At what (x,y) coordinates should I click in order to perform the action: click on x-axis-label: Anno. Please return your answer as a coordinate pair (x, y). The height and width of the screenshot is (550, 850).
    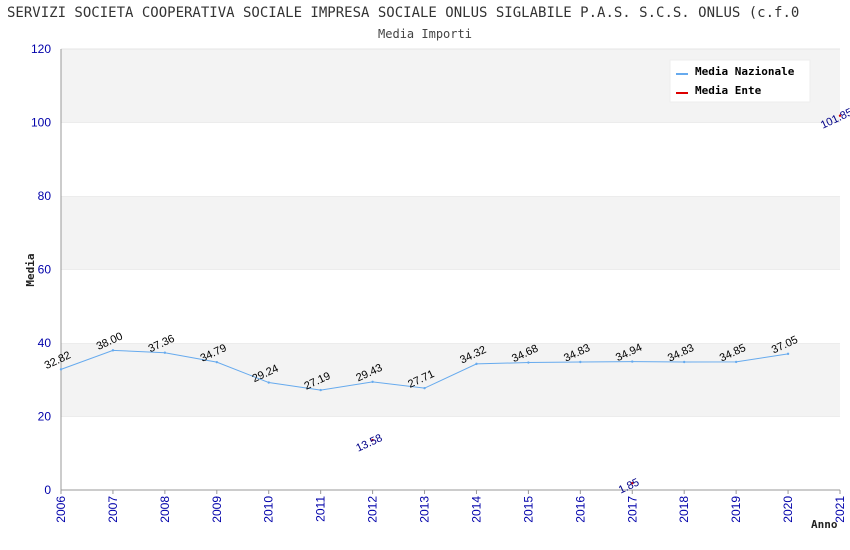
    Looking at the image, I should click on (824, 524).